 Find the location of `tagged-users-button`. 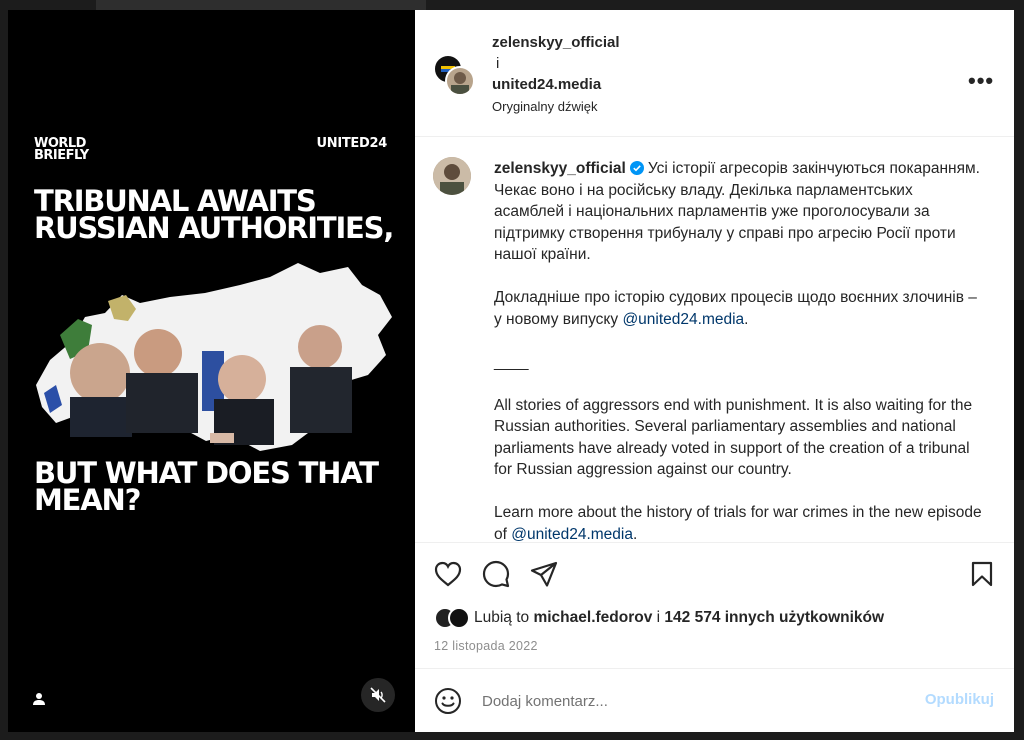

tagged-users-button is located at coordinates (39, 699).